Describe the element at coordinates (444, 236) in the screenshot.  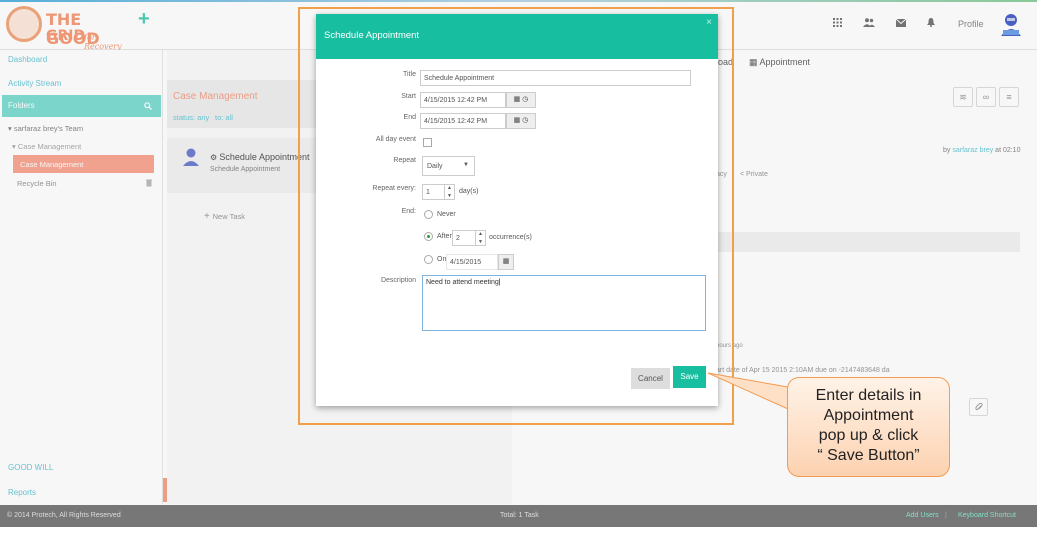
I see `after-label: After` at that location.